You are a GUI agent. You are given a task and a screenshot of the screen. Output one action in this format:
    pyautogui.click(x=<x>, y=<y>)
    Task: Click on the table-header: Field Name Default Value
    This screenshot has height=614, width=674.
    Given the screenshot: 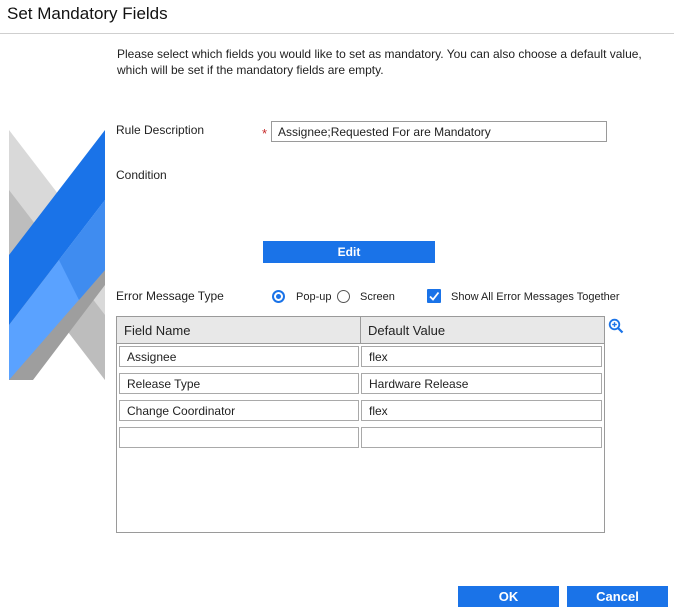 What is the action you would take?
    pyautogui.click(x=360, y=330)
    